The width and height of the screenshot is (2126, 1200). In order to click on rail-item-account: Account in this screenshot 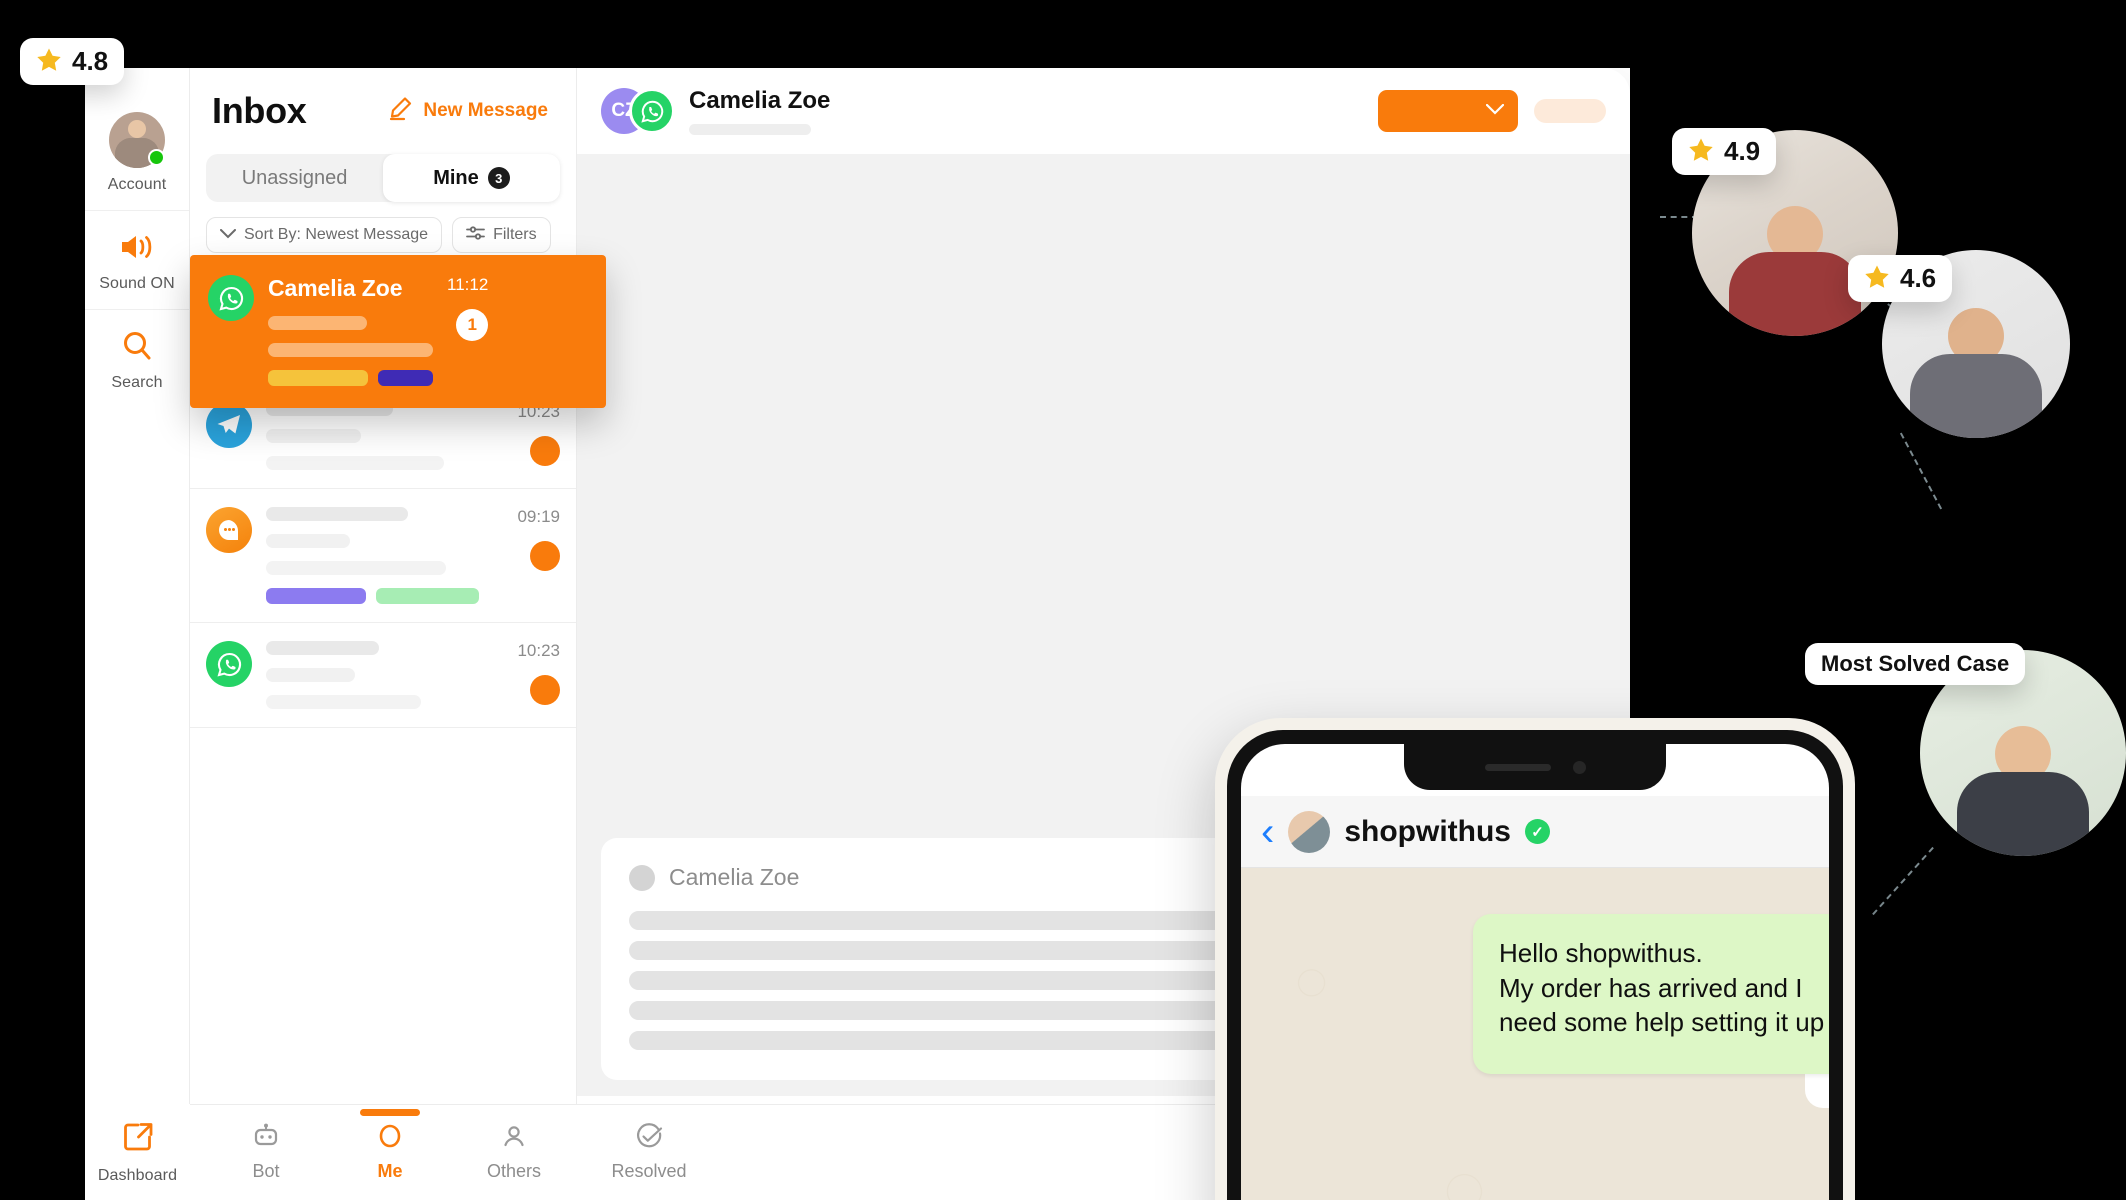, I will do `click(137, 153)`.